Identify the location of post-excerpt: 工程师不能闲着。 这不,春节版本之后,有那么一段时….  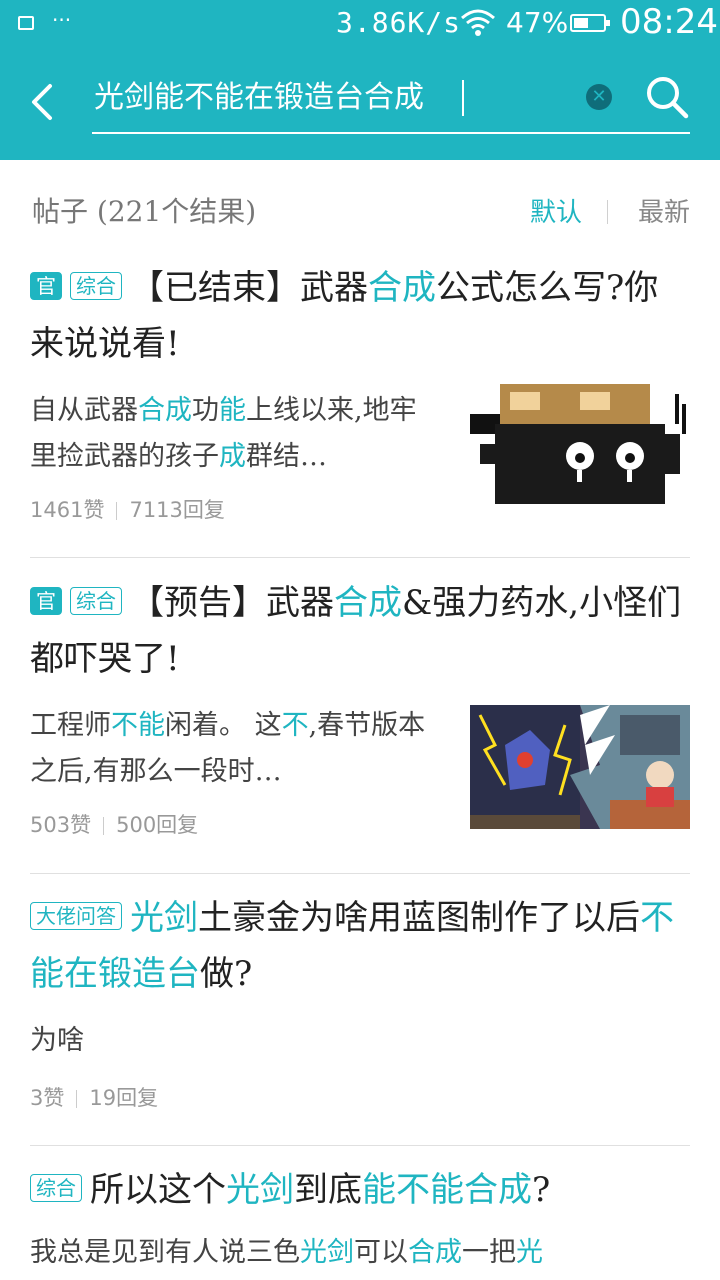
(228, 748).